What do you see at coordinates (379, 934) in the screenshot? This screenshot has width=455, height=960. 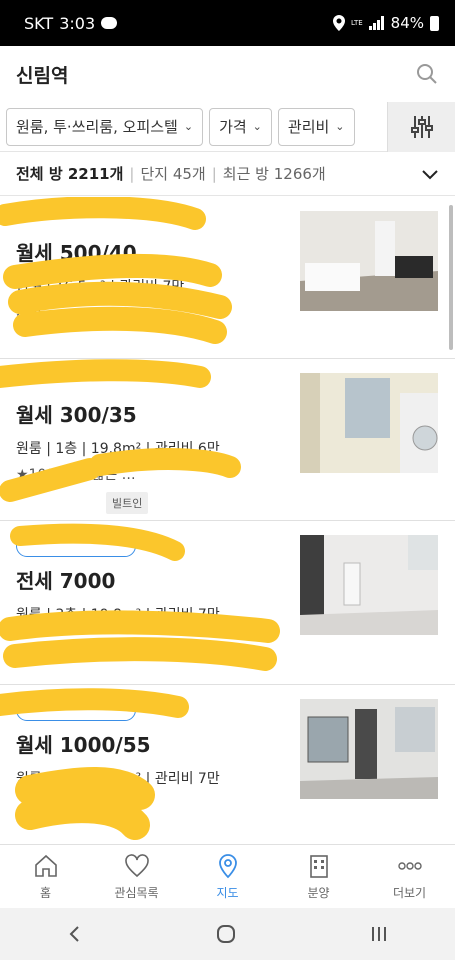 I see `recents-icon` at bounding box center [379, 934].